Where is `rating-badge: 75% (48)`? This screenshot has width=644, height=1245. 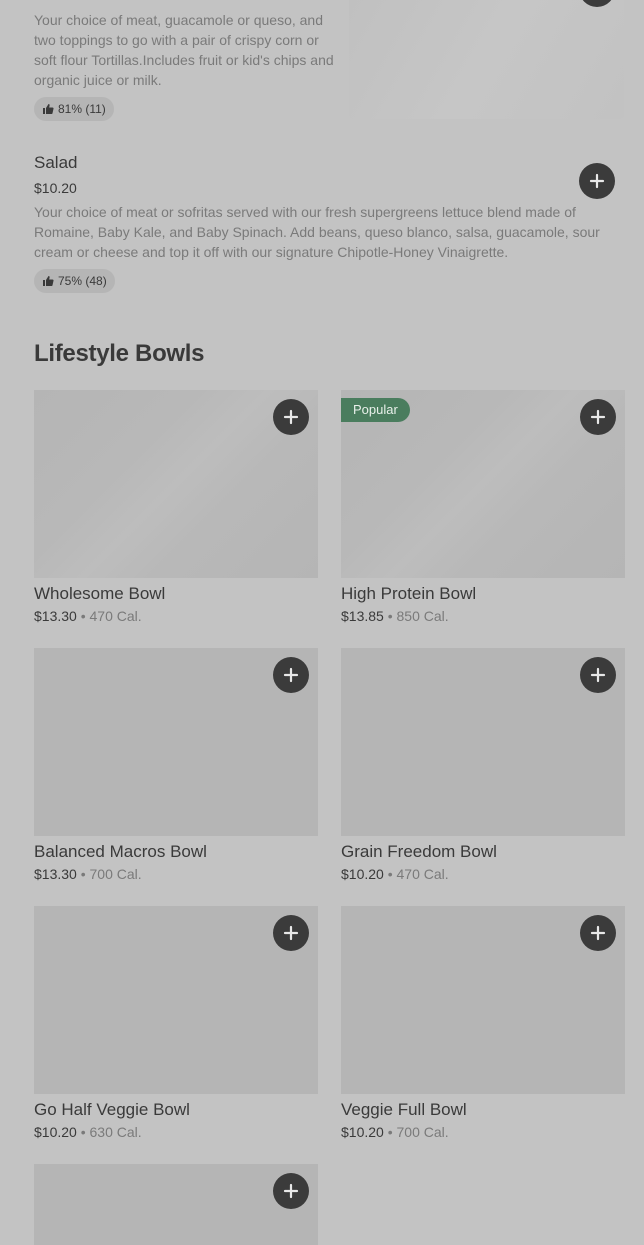
rating-badge: 75% (48) is located at coordinates (74, 281).